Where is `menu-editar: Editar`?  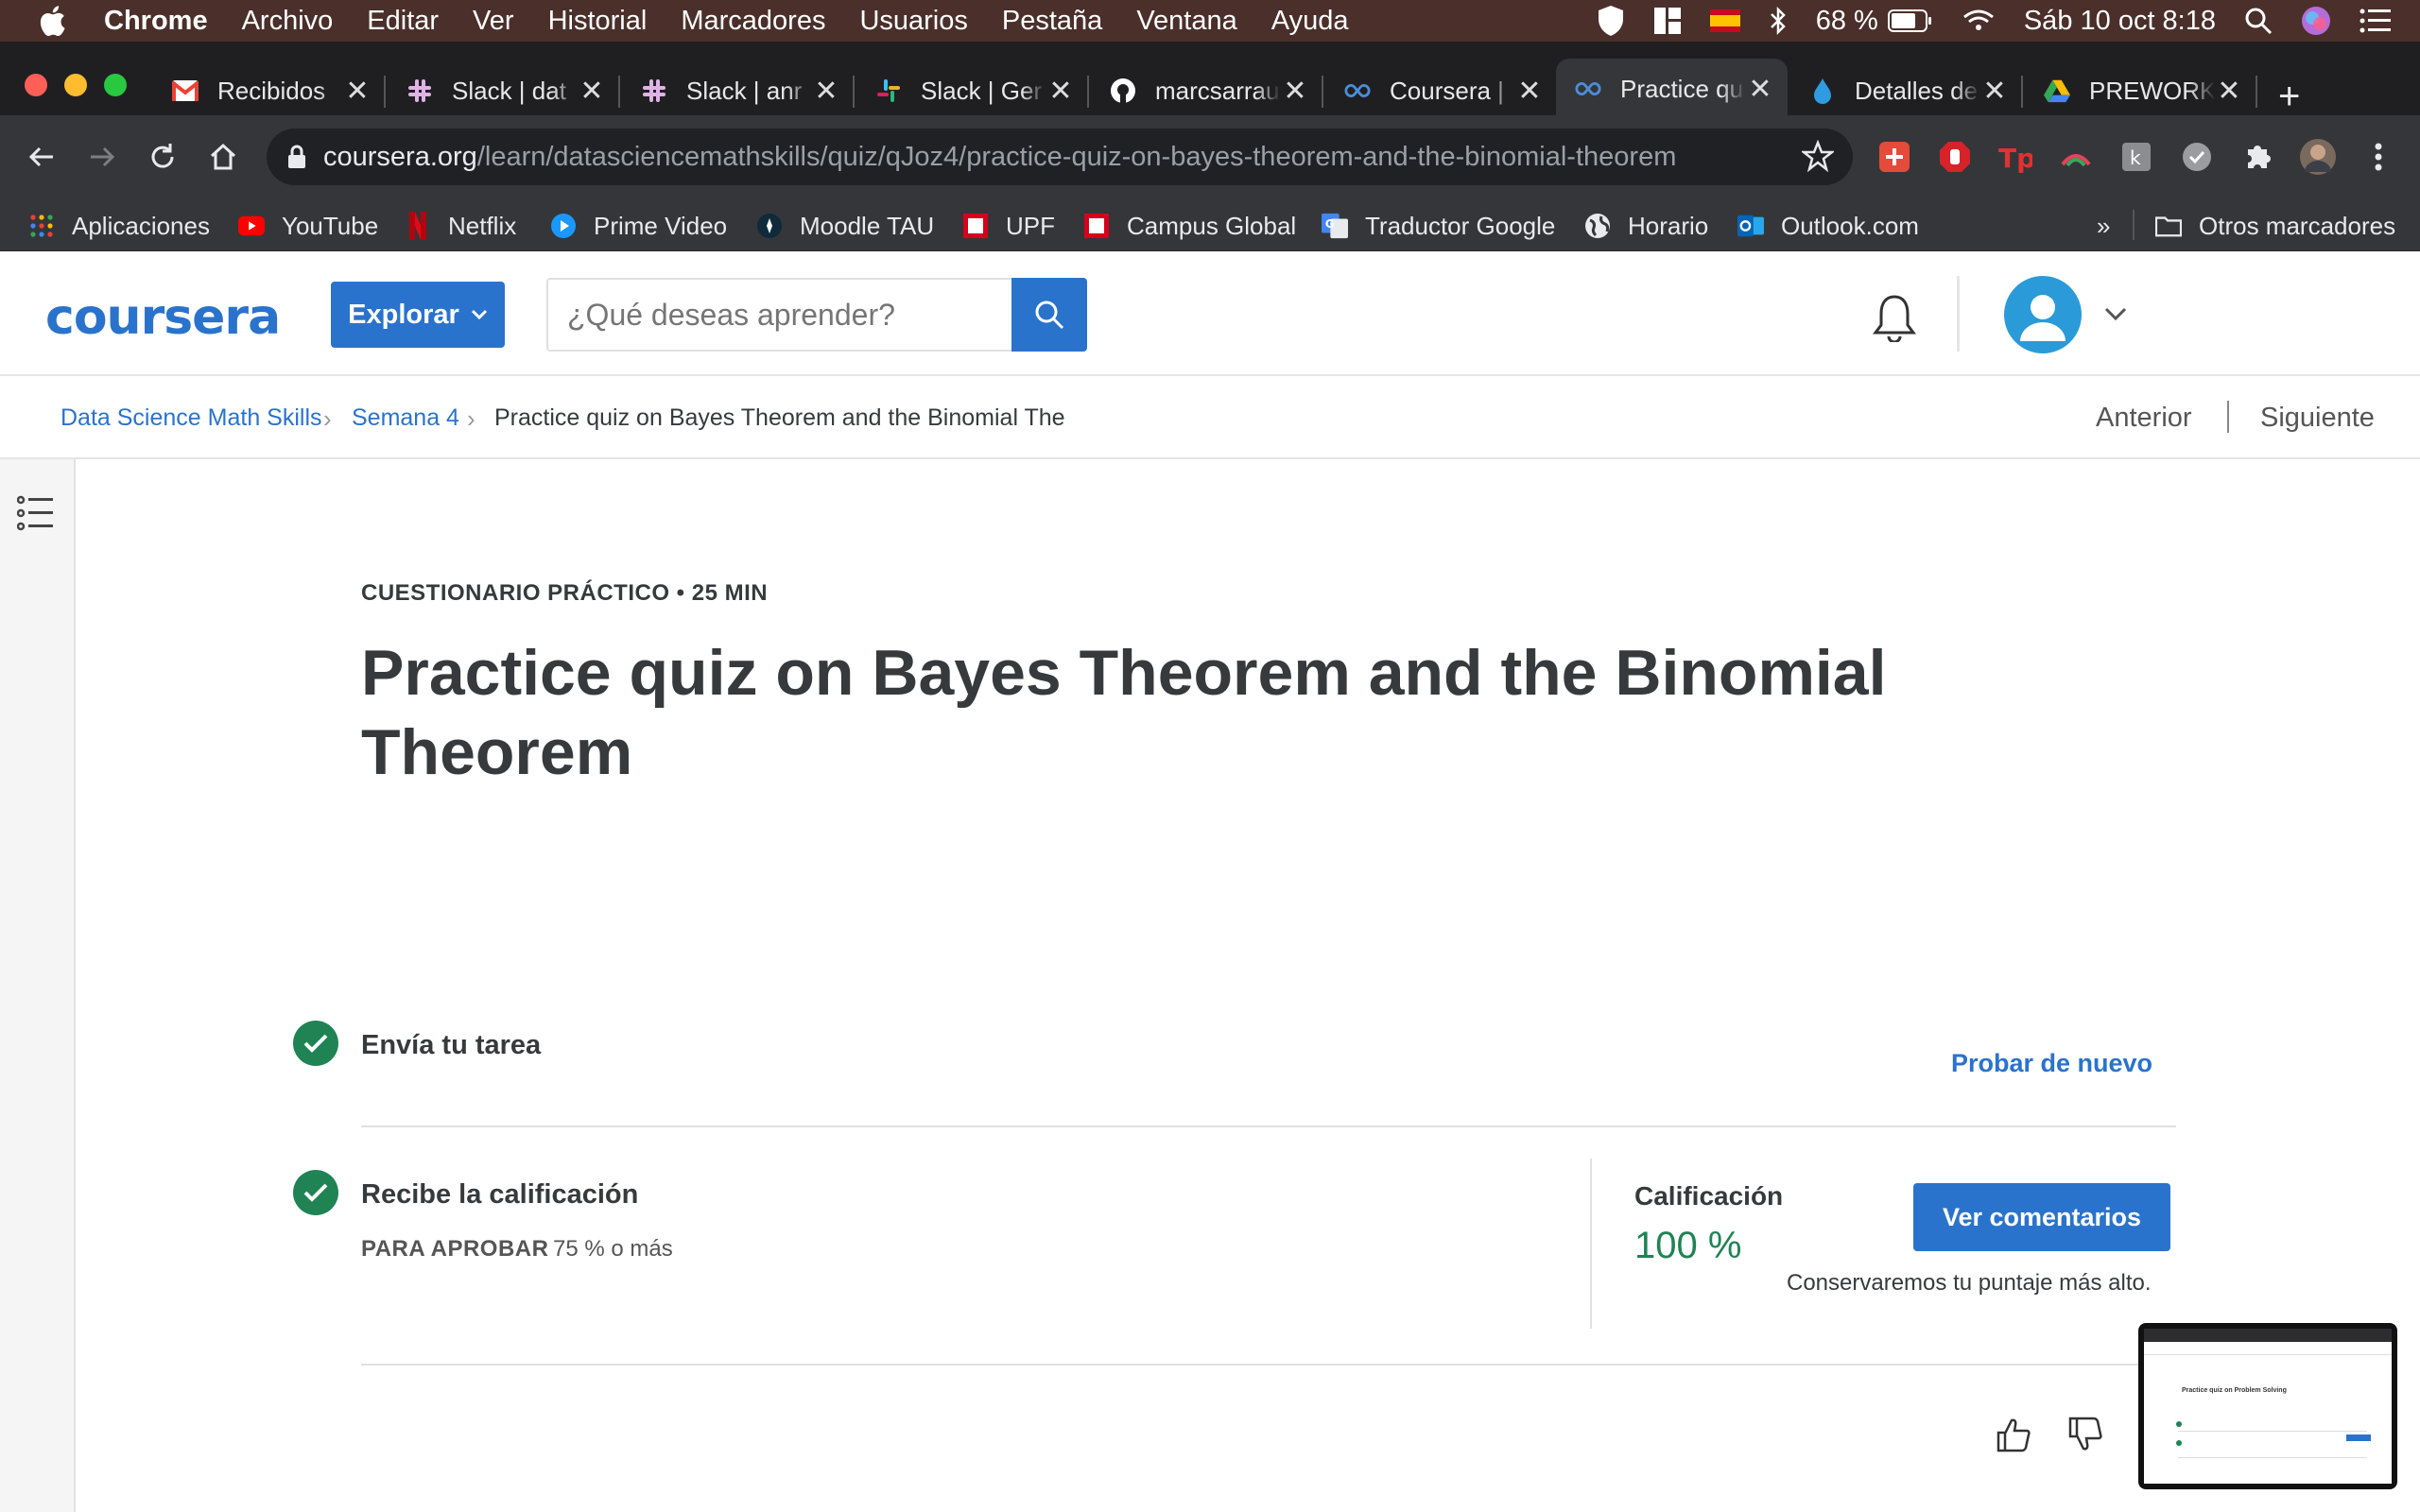 menu-editar: Editar is located at coordinates (403, 21).